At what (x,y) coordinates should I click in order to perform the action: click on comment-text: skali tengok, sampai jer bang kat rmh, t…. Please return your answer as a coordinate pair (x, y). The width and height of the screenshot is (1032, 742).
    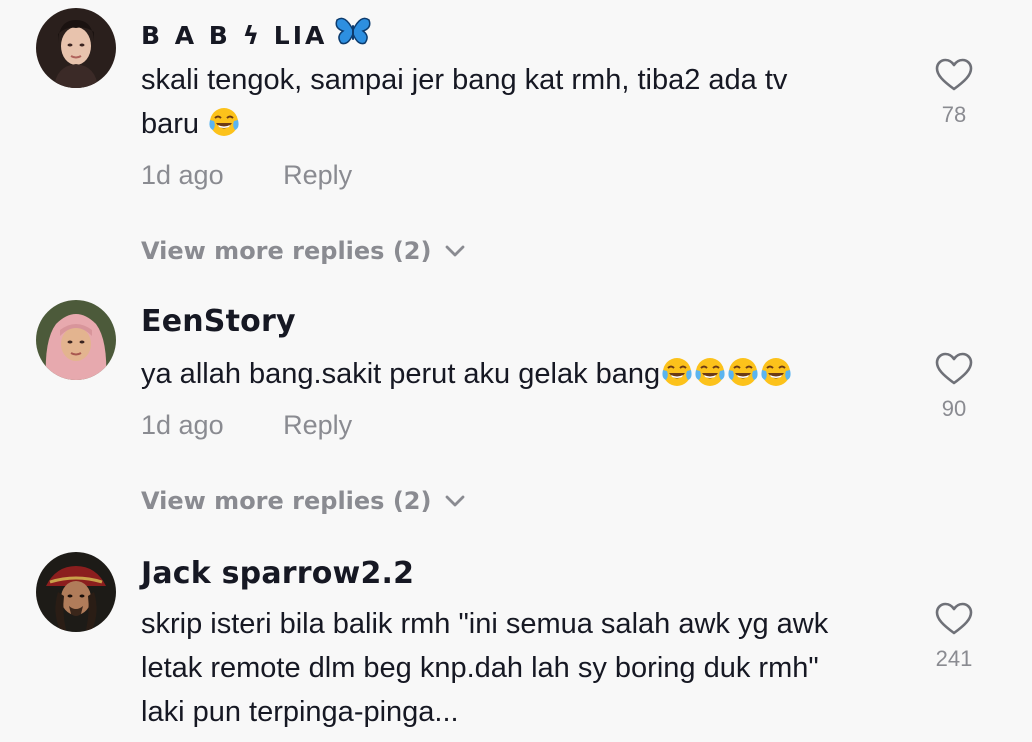
    Looking at the image, I should click on (531, 102).